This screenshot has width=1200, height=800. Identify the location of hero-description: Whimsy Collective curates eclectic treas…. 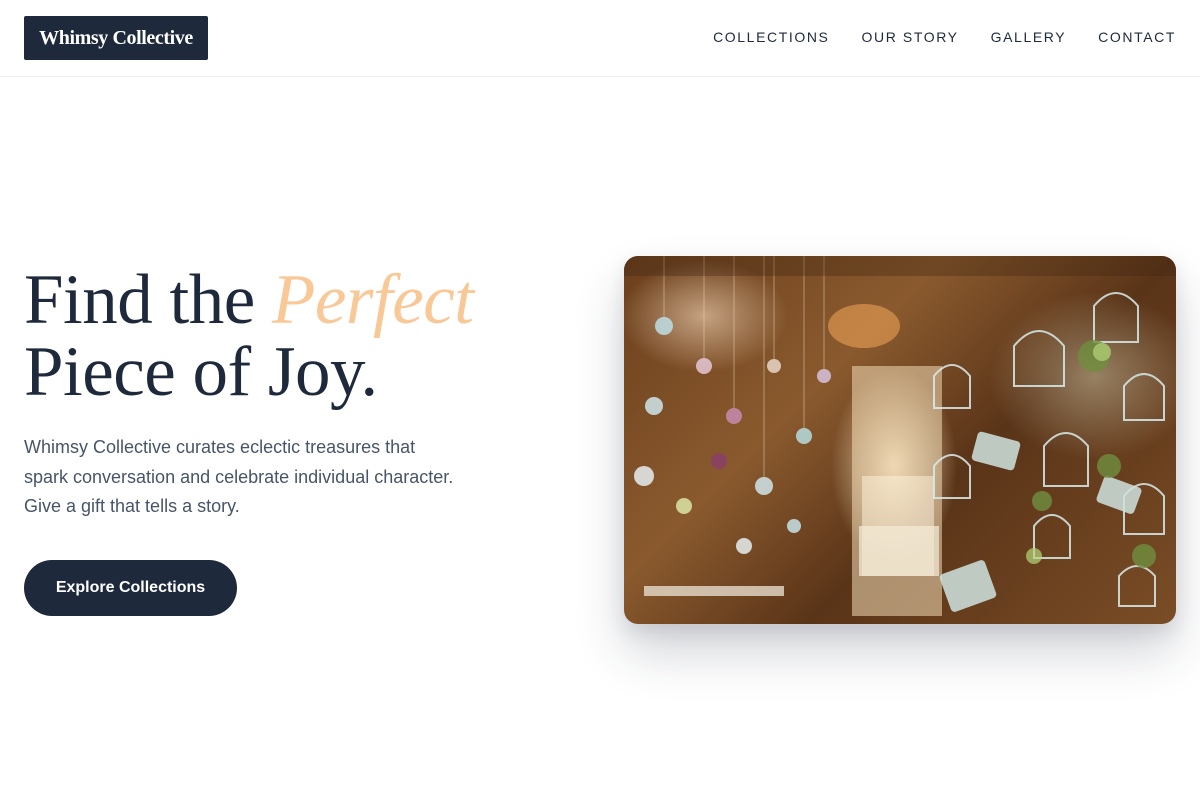
(239, 476).